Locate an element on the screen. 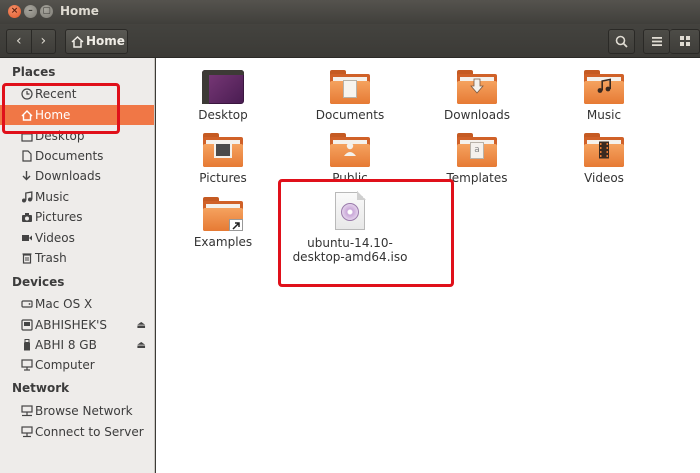 The image size is (700, 473). sidebar-item-label: Music is located at coordinates (52, 197).